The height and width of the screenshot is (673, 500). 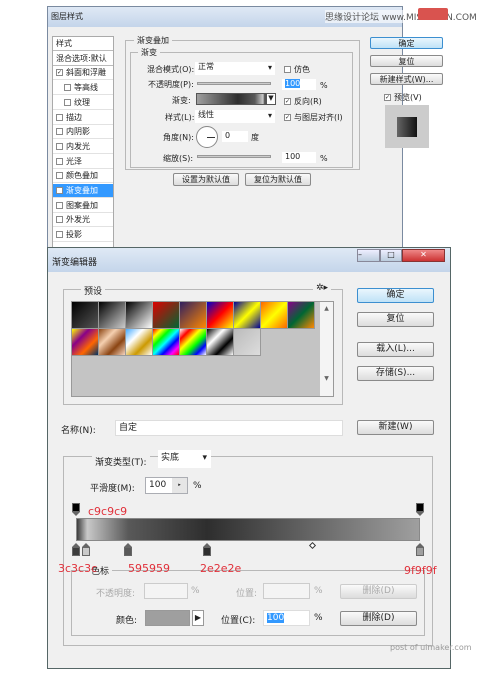 I want to click on angle-unit: 度, so click(x=255, y=137).